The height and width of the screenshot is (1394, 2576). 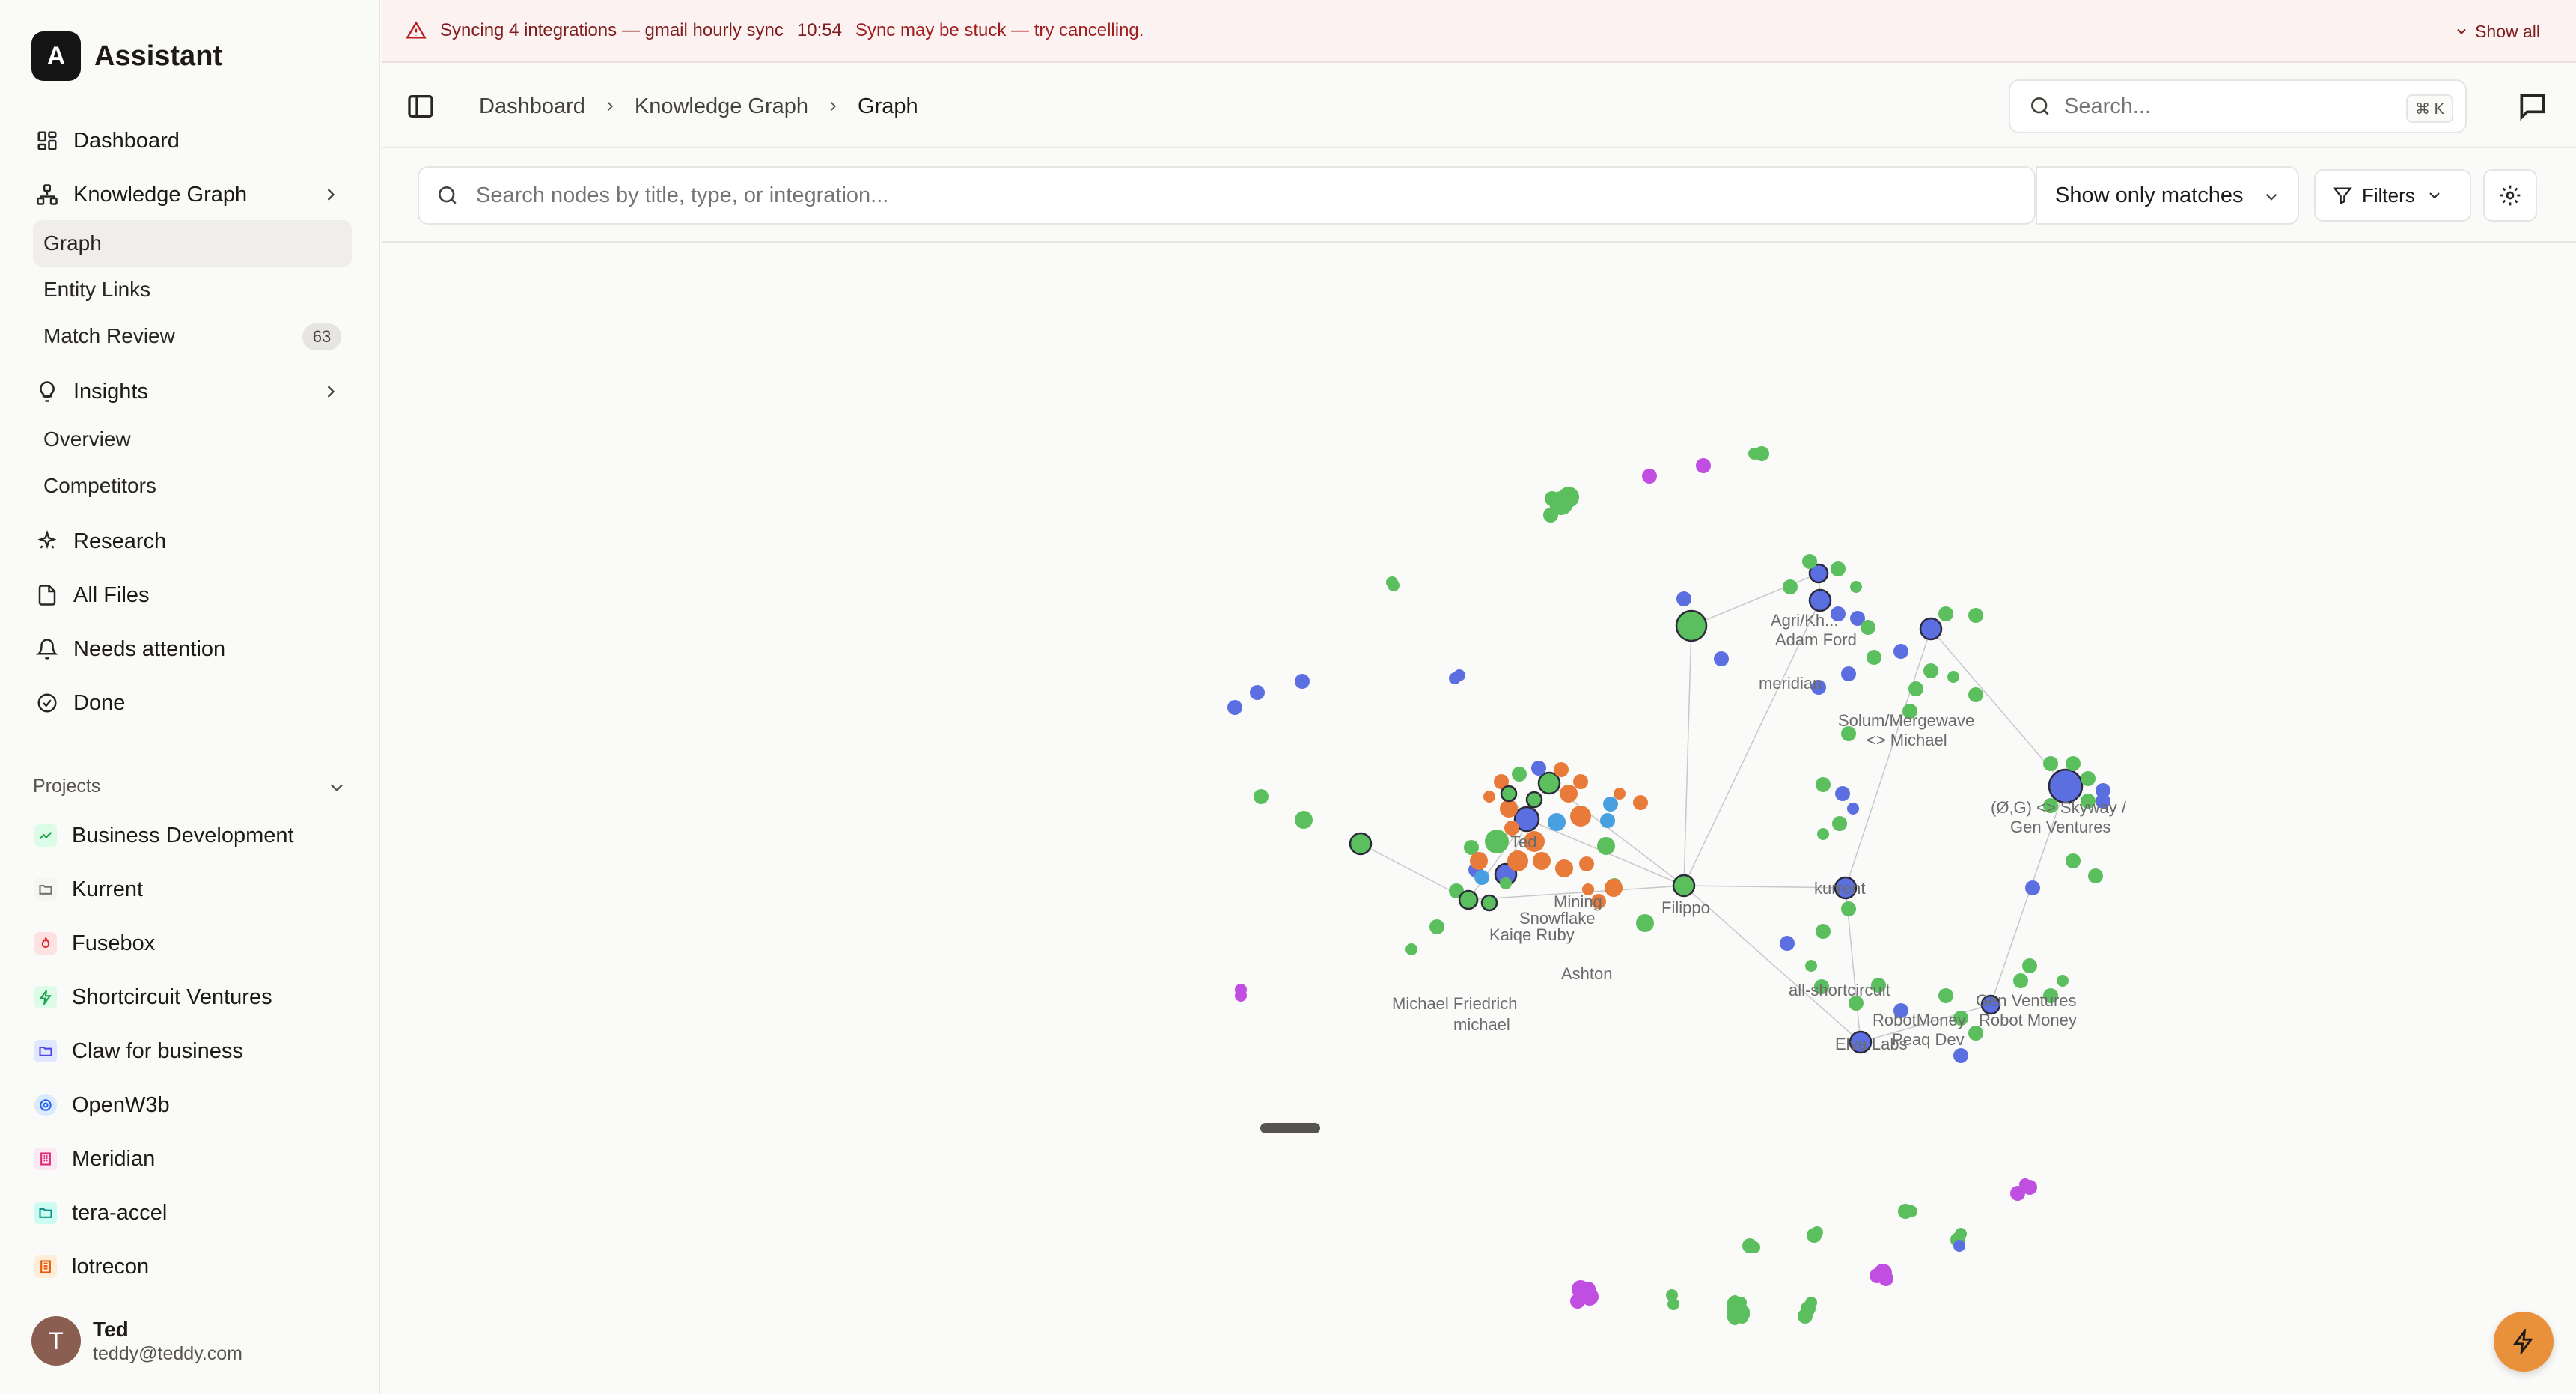 I want to click on project-fusebox: Fusebox, so click(x=189, y=943).